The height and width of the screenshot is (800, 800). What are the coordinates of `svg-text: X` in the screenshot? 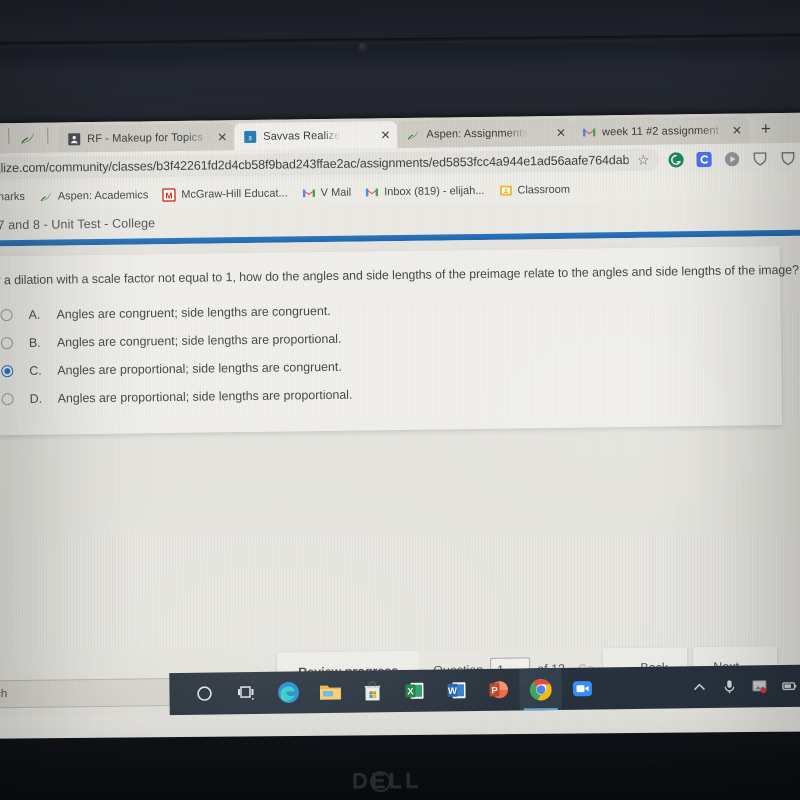 It's located at (410, 691).